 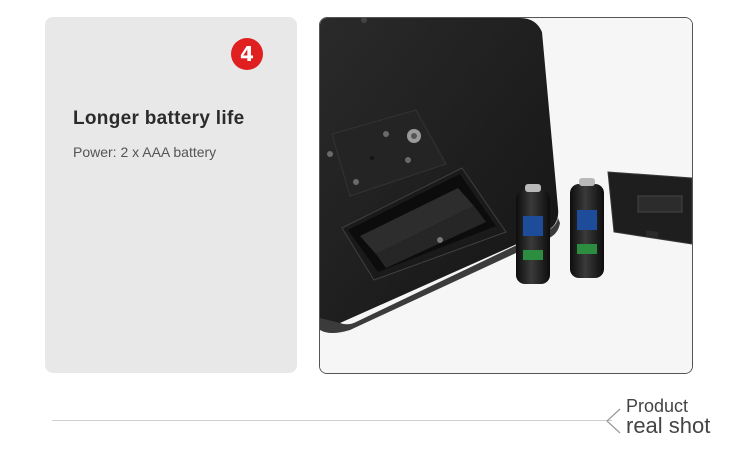 I want to click on feature-title: Longer battery life, so click(x=159, y=118).